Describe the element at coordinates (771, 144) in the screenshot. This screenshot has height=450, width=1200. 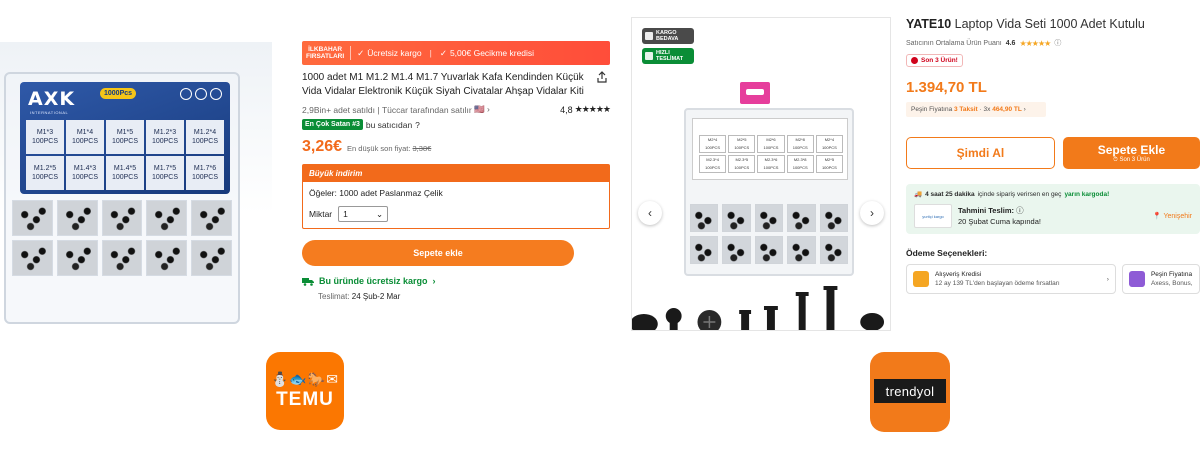
I see `size-cell: M2*6 100PCS` at that location.